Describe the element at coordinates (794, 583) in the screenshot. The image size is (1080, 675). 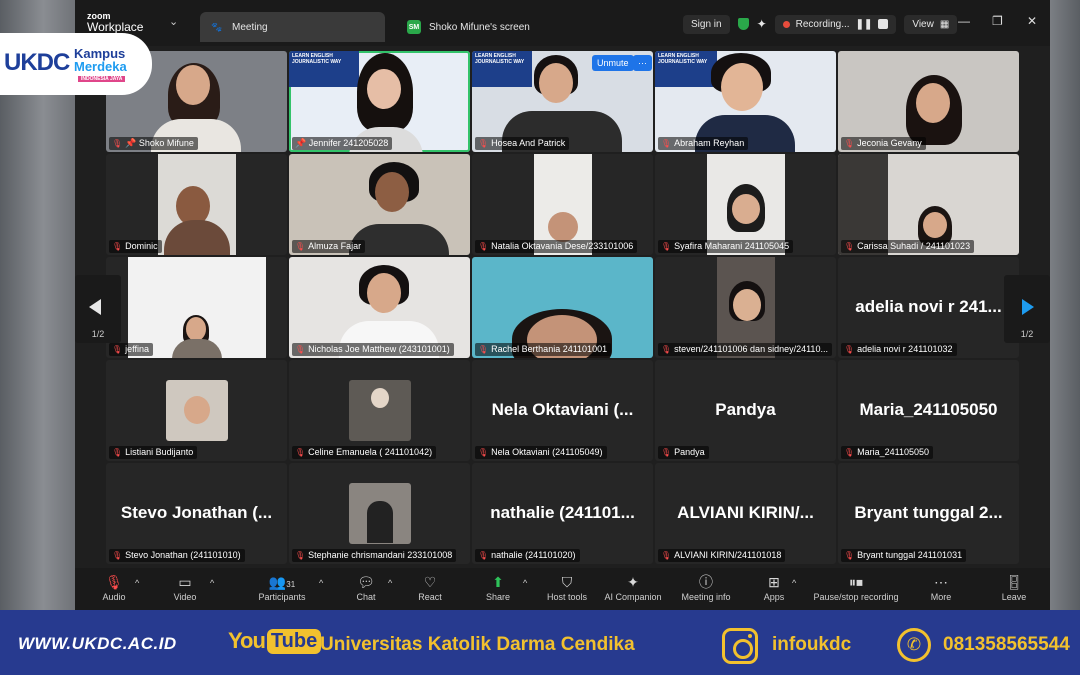
I see `apps-caret-icon: ^` at that location.